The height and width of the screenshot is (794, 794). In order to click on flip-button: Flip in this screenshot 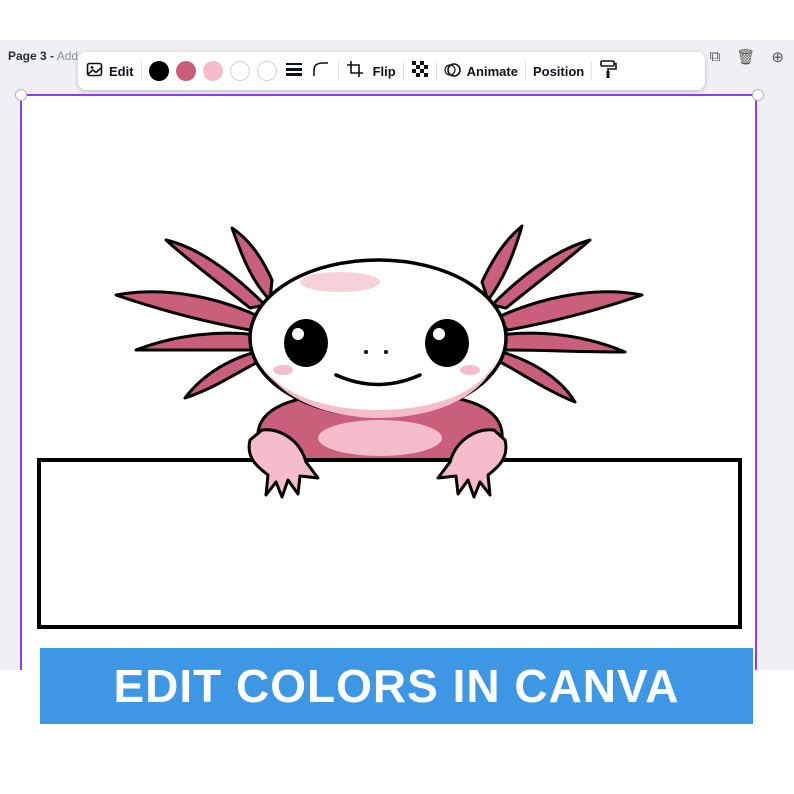, I will do `click(384, 71)`.